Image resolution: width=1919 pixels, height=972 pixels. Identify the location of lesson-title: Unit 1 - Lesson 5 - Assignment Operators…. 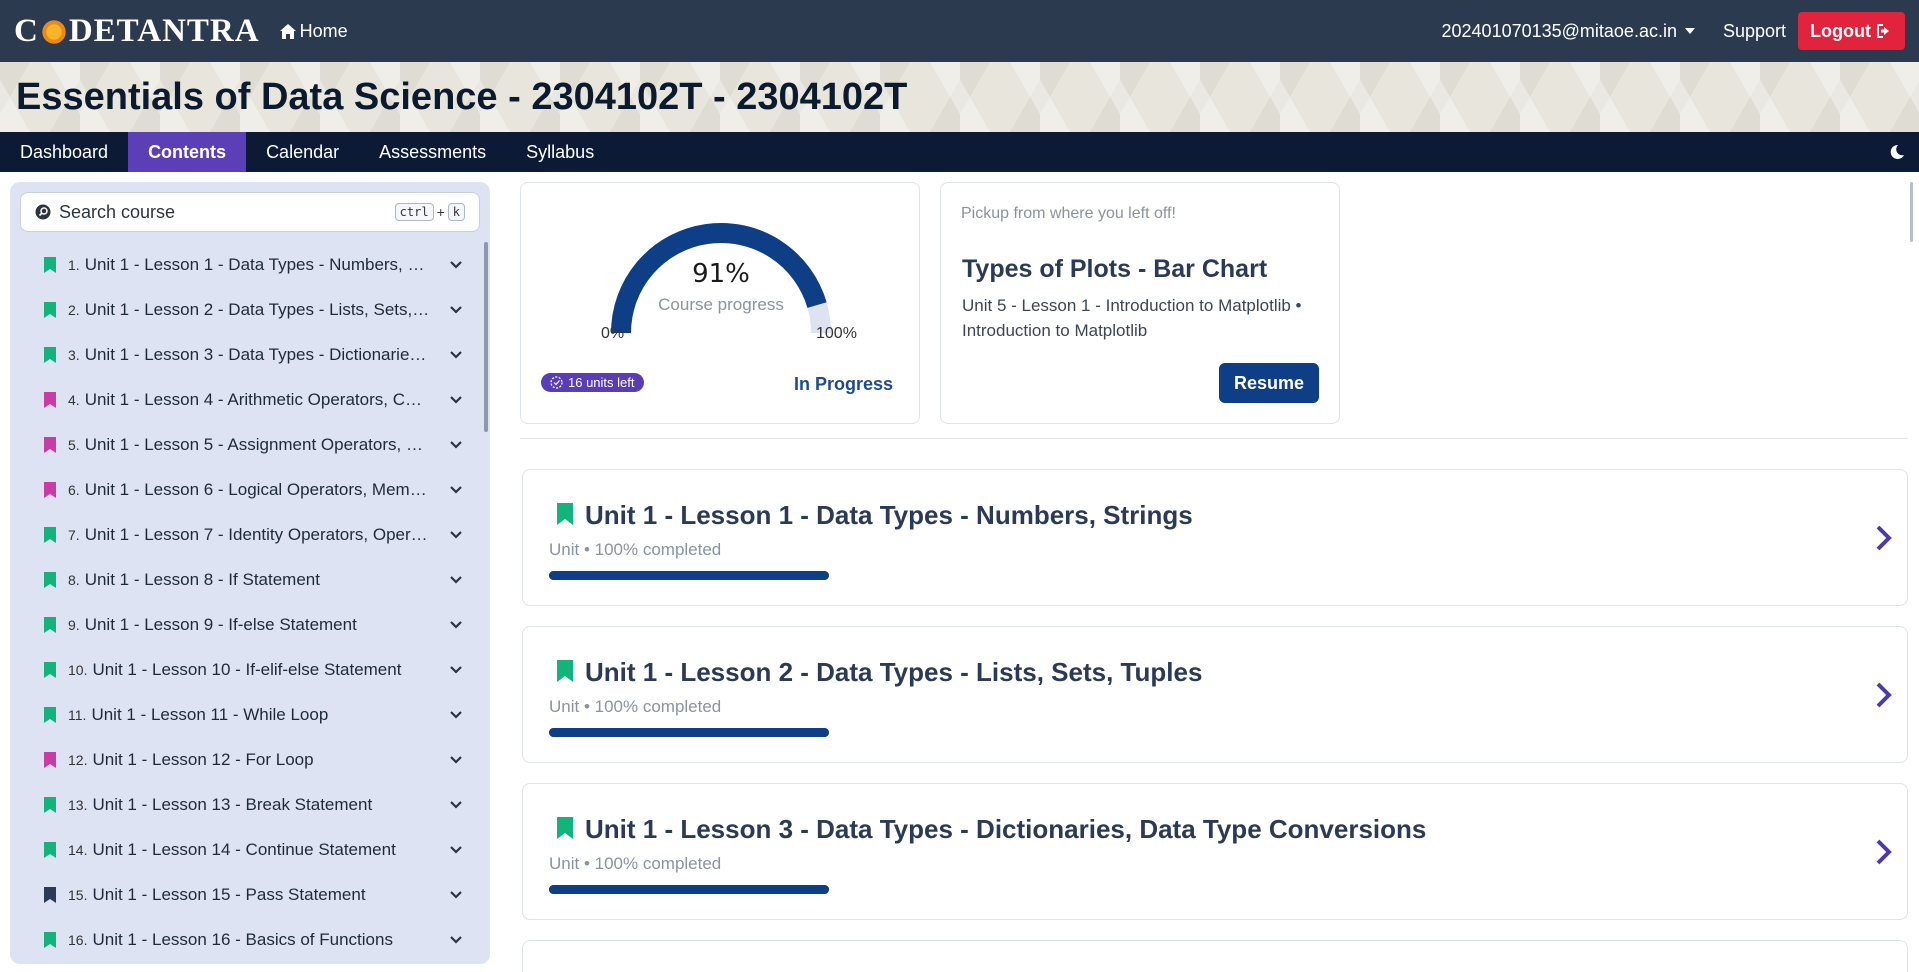
(257, 444).